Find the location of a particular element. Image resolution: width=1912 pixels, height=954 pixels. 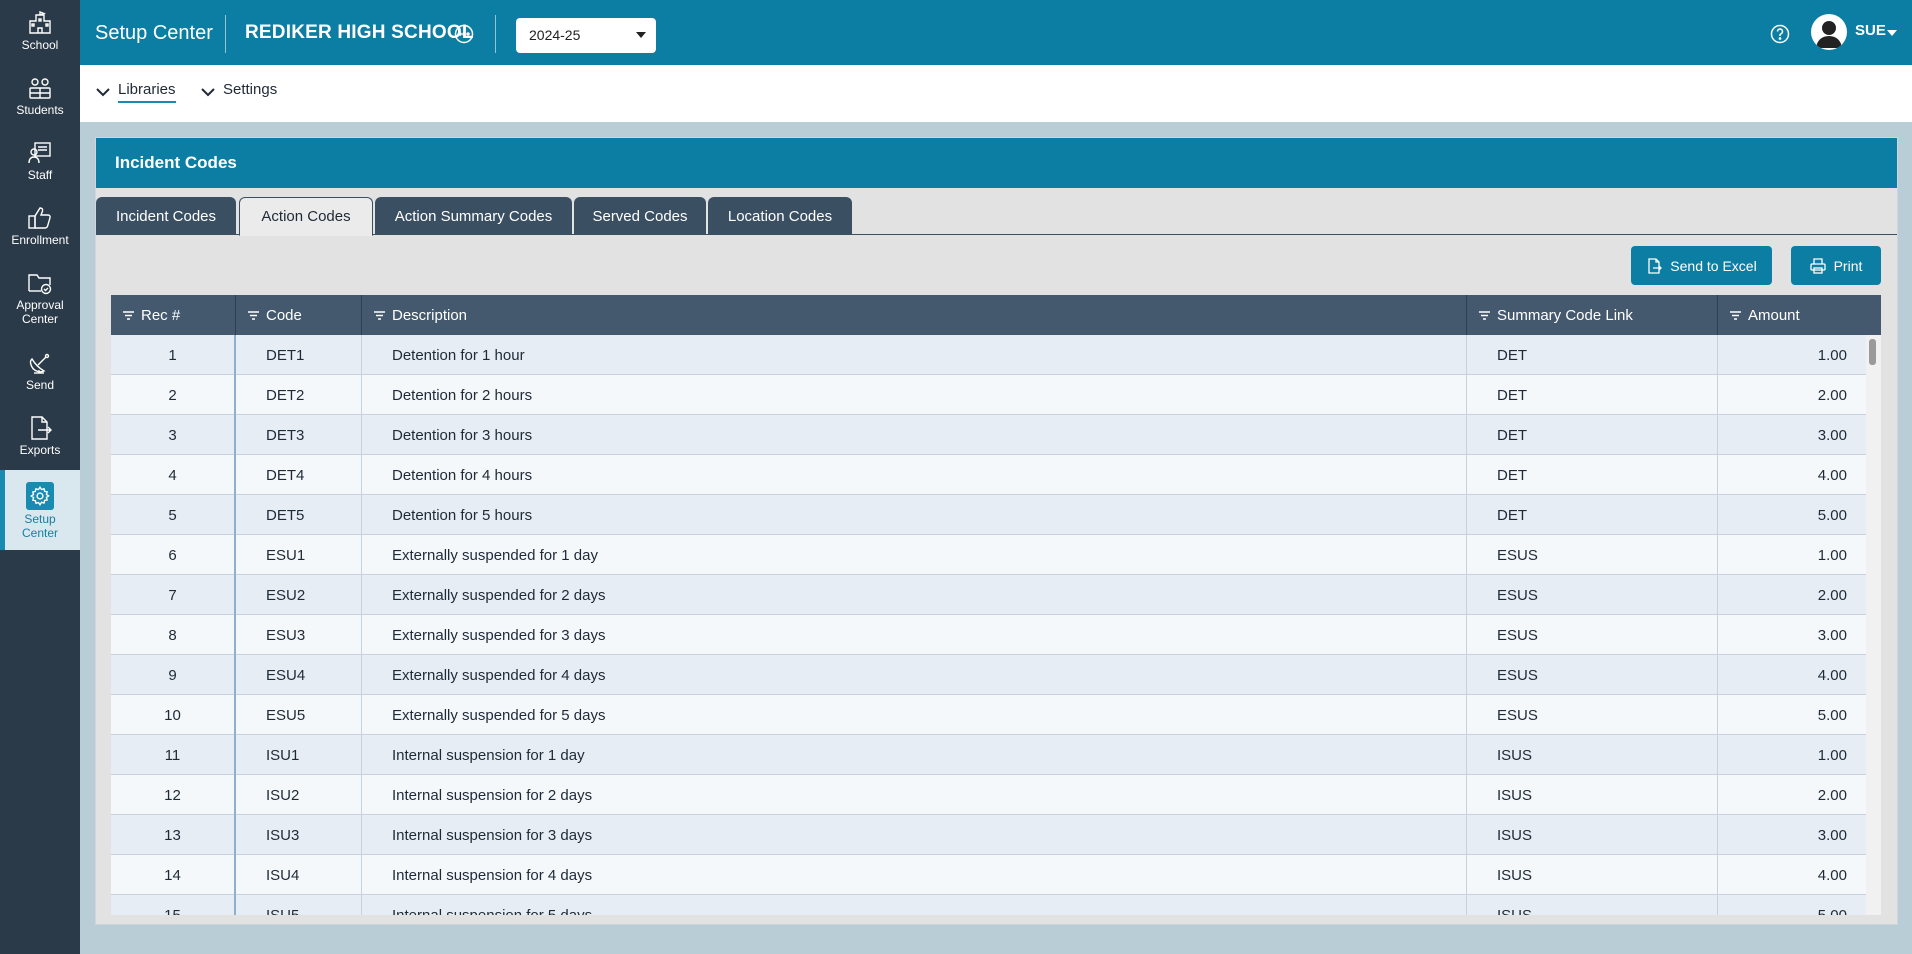

cell-rec: 8 is located at coordinates (173, 635).